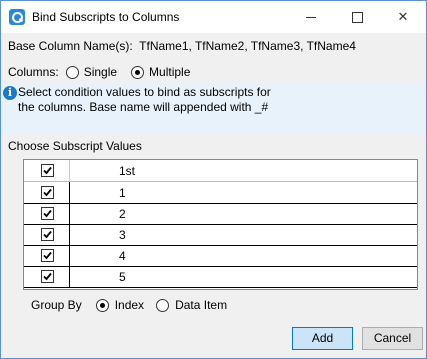 The width and height of the screenshot is (427, 359). I want to click on table-row: 1, so click(220, 193).